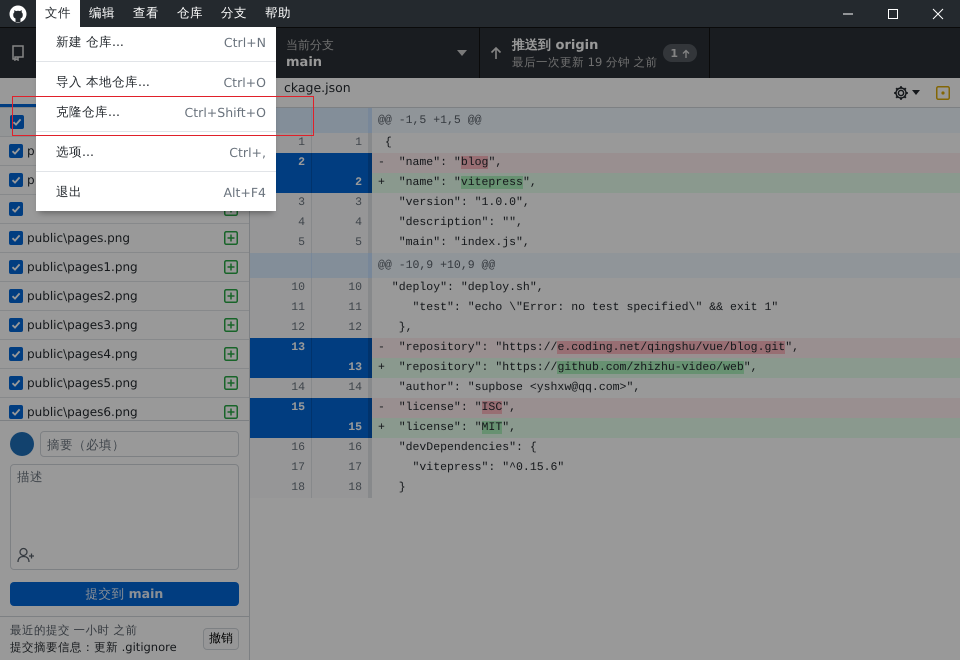 The width and height of the screenshot is (960, 660). I want to click on code-line: {, so click(388, 143).